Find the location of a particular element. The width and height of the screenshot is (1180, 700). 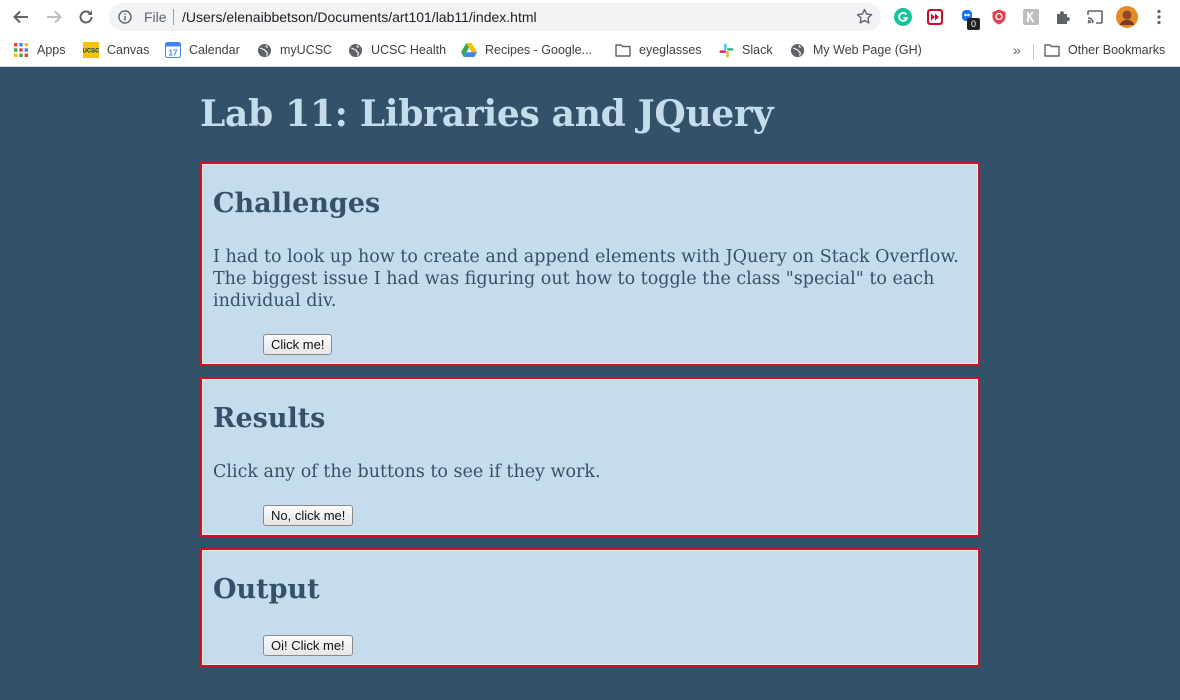

avatar-icon is located at coordinates (1127, 17).